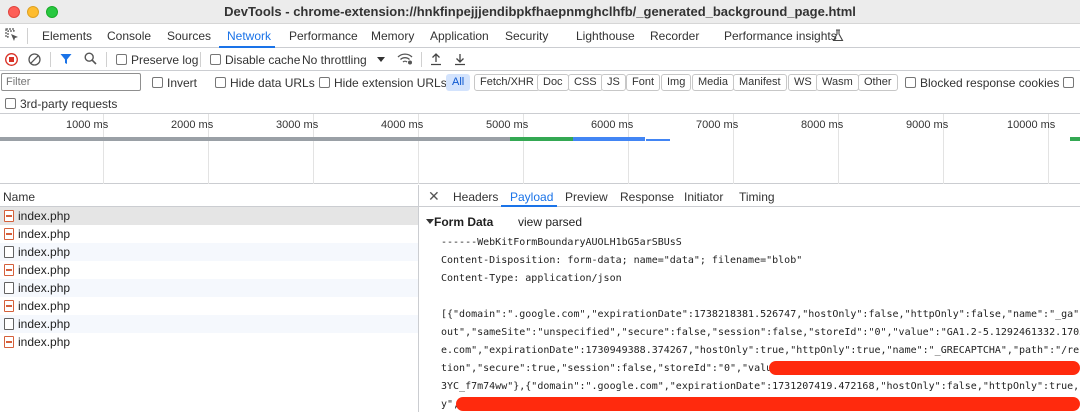 The width and height of the screenshot is (1080, 412). Describe the element at coordinates (676, 82) in the screenshot. I see `chip-img: Img` at that location.